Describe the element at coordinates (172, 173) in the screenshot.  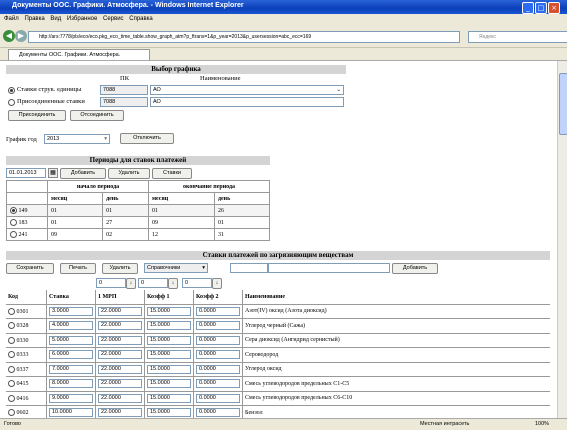
I see `period-rates-button: Ставки` at that location.